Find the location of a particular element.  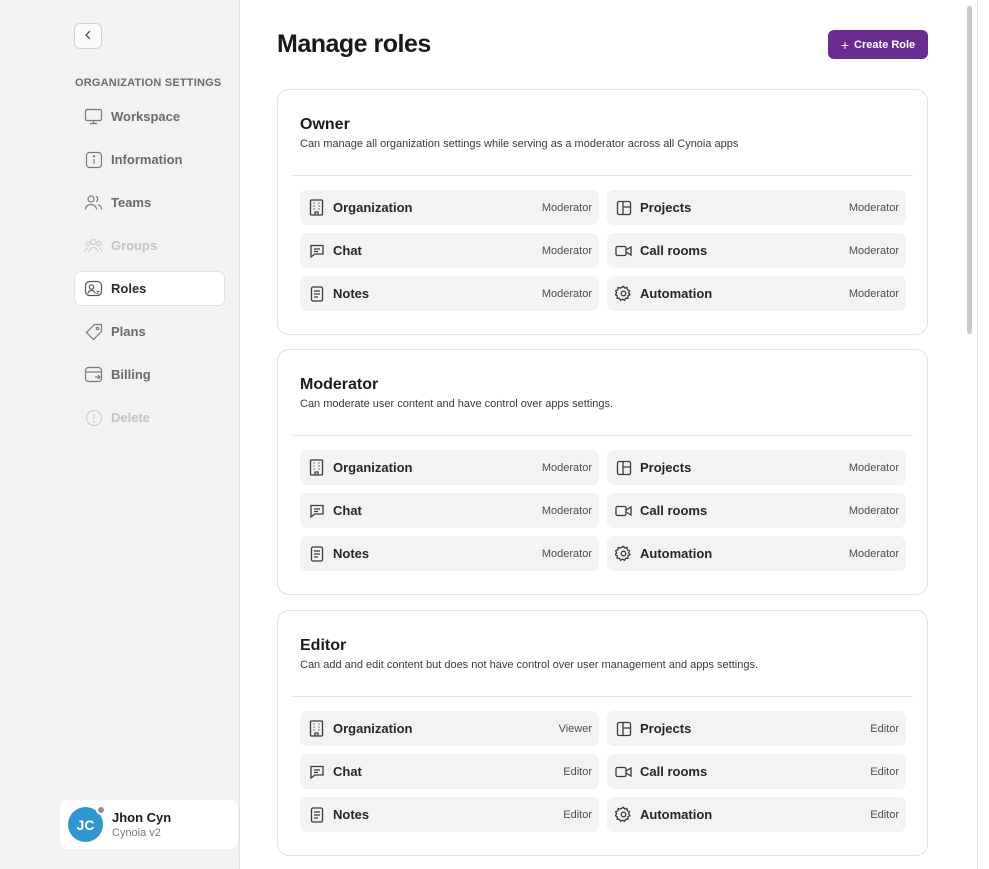

plus-icon: + is located at coordinates (845, 44).